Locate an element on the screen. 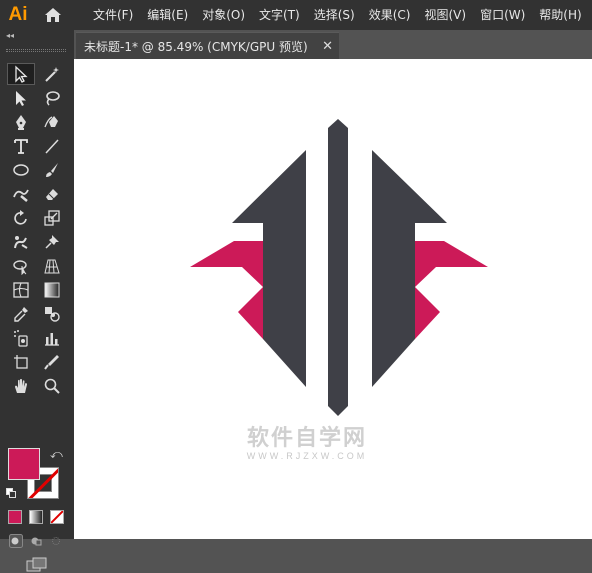 Image resolution: width=592 pixels, height=573 pixels. watermark: 软件自学网 WWW.RJZXW.COM is located at coordinates (307, 444).